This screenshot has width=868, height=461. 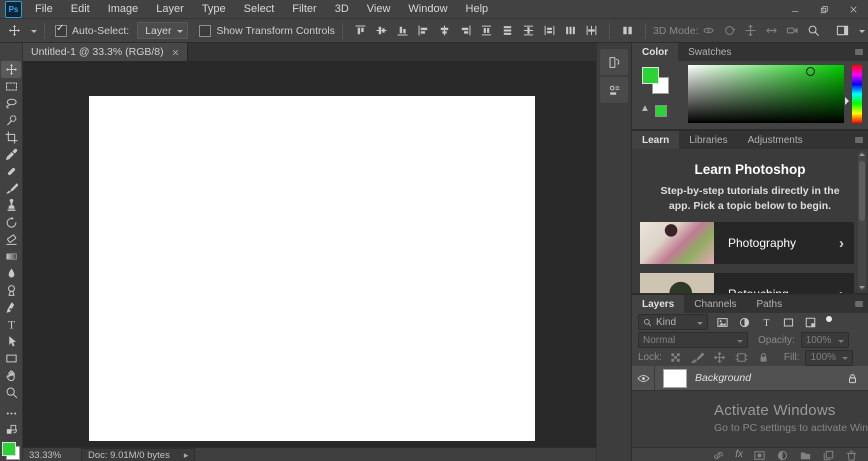 I want to click on path-selection-tool-button, so click(x=11, y=341).